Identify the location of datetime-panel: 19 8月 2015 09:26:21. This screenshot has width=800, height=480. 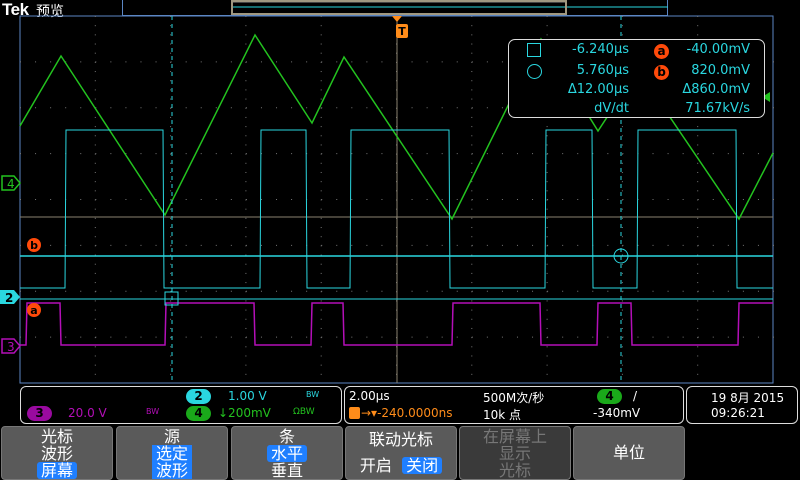
(742, 405).